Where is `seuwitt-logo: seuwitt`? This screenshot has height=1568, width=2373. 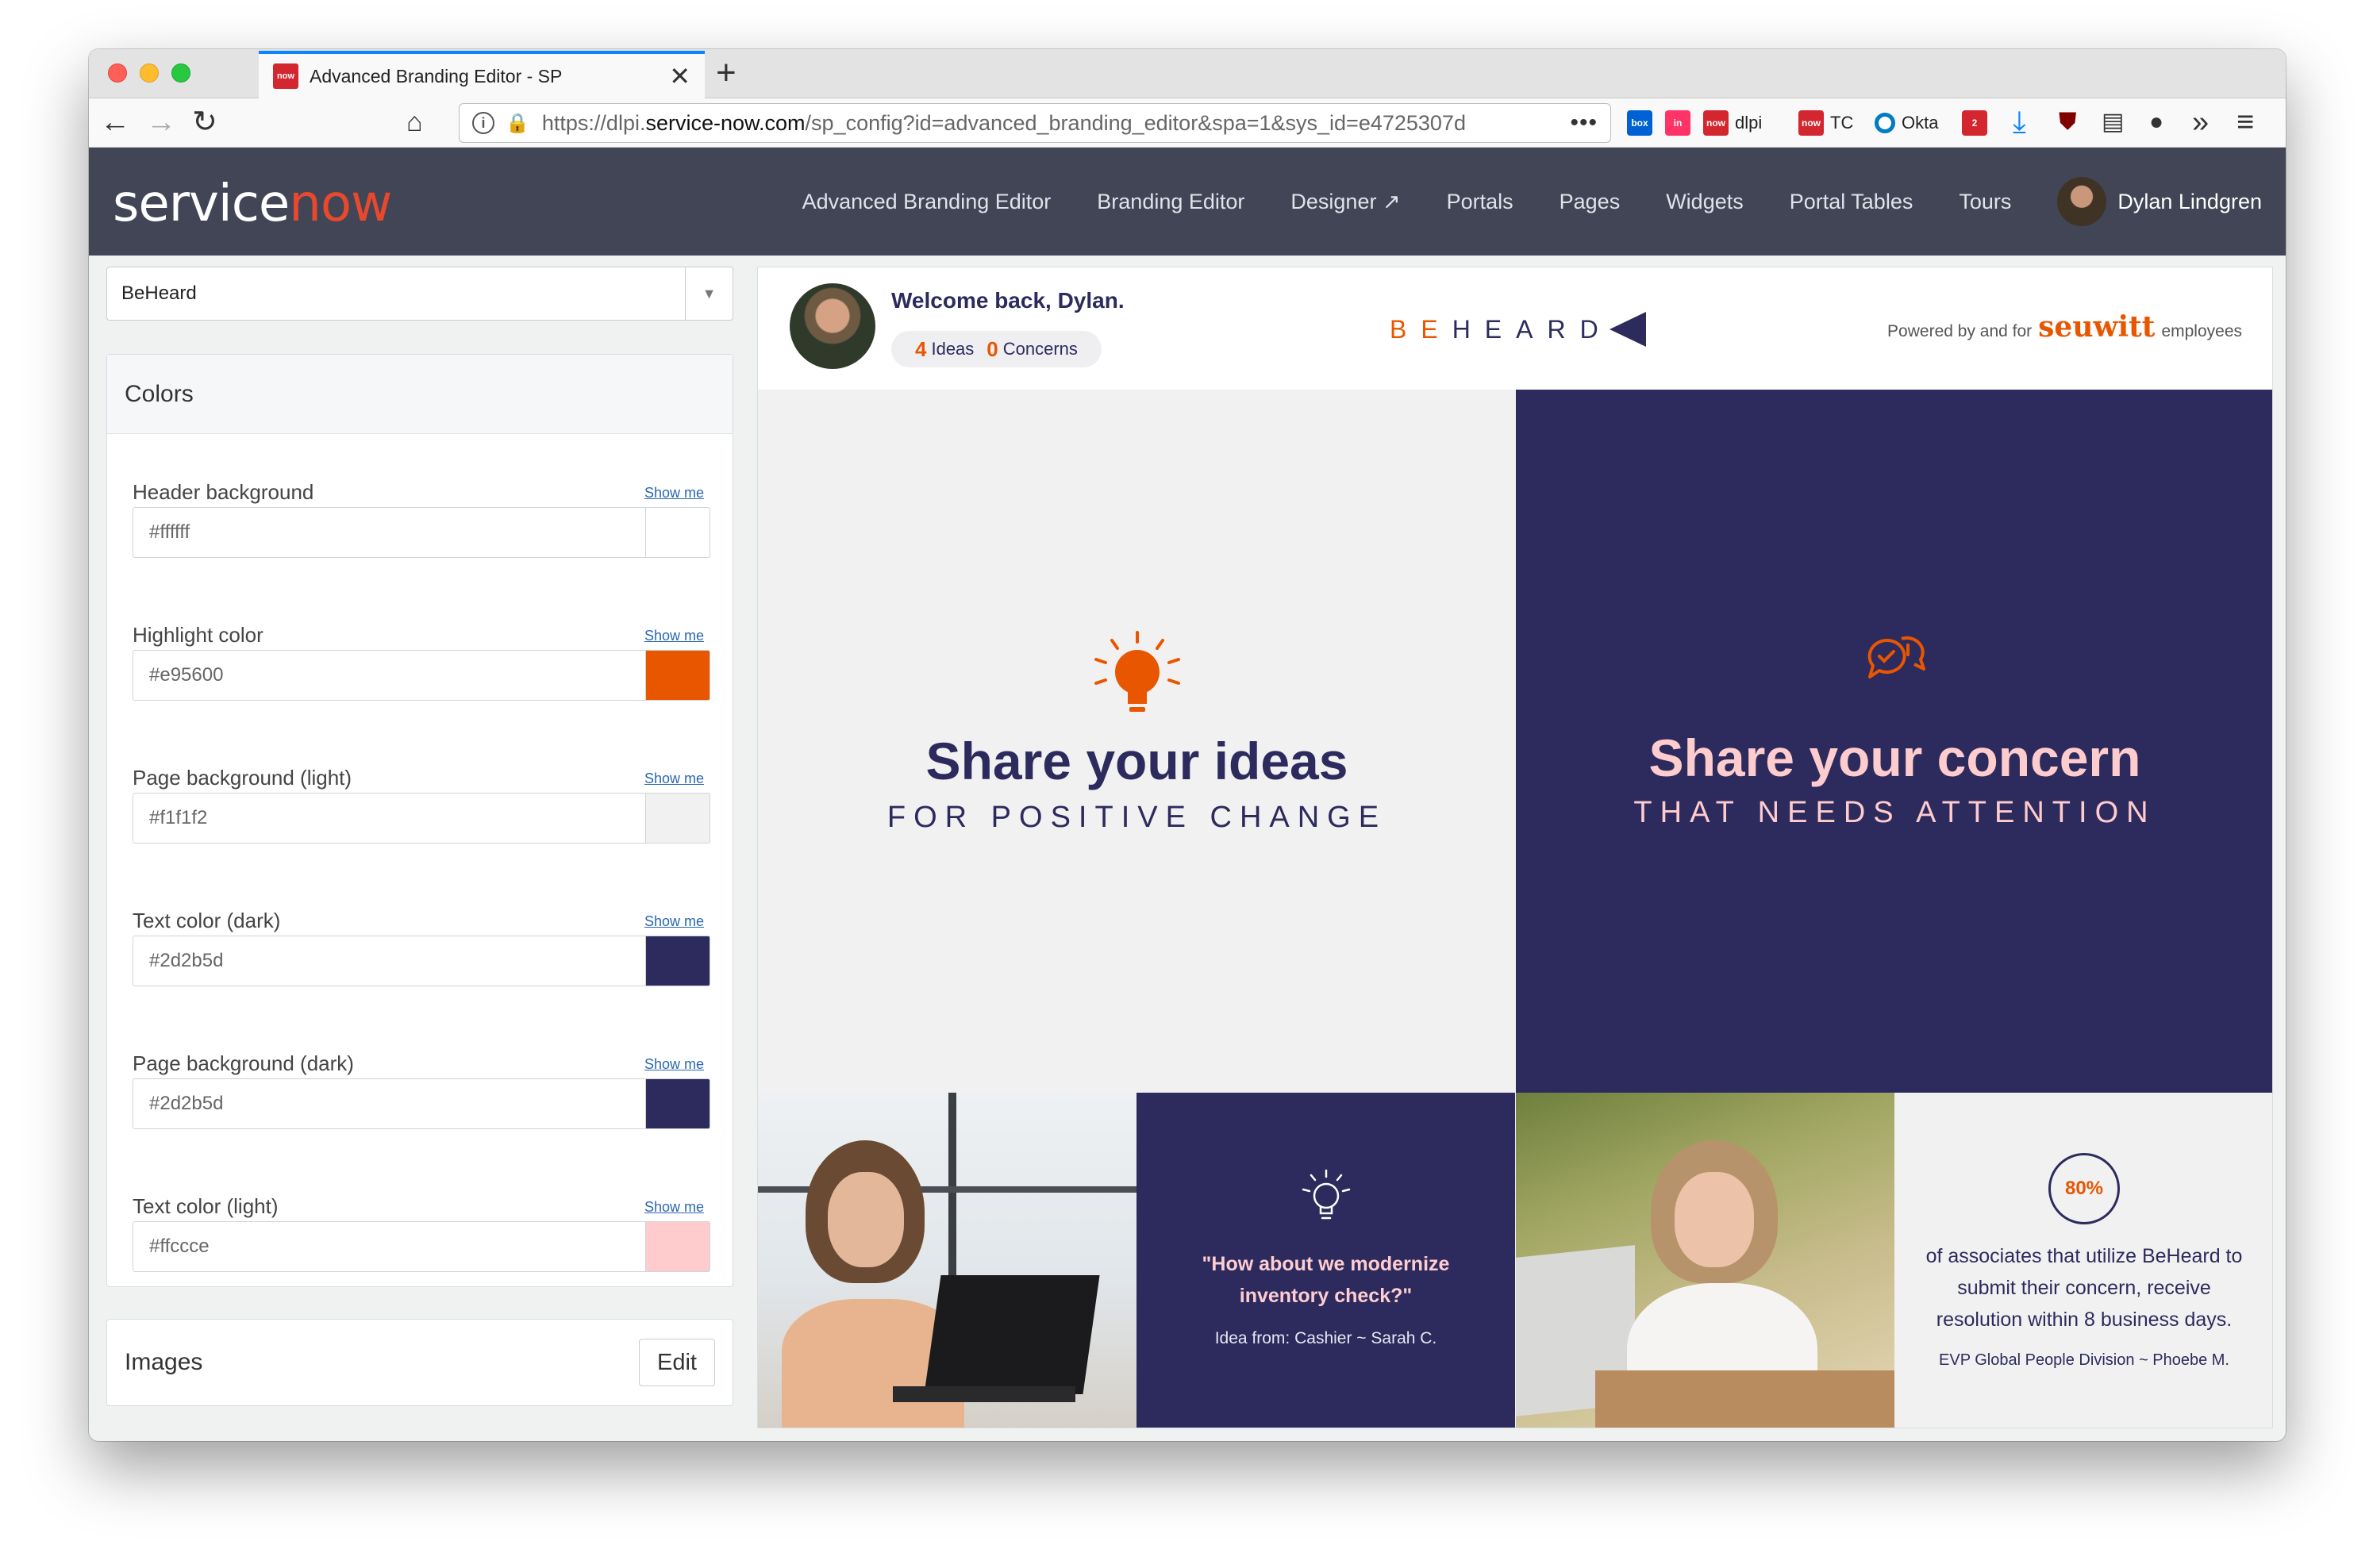
seuwitt-logo: seuwitt is located at coordinates (2097, 327).